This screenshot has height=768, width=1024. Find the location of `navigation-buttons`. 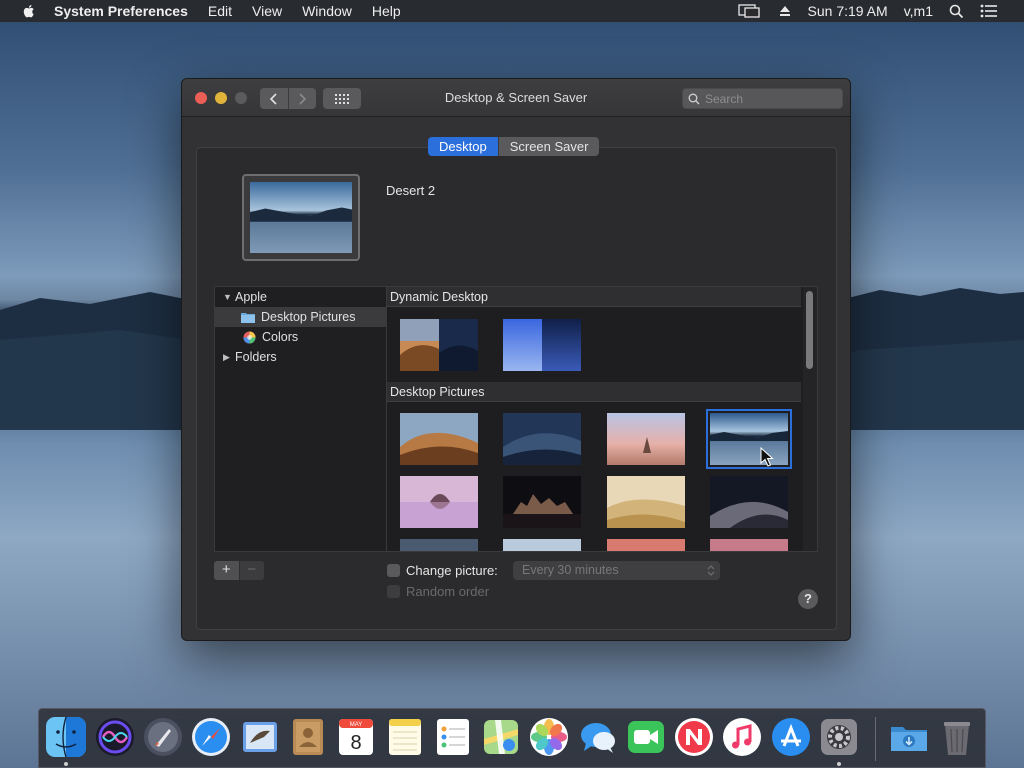

navigation-buttons is located at coordinates (288, 98).